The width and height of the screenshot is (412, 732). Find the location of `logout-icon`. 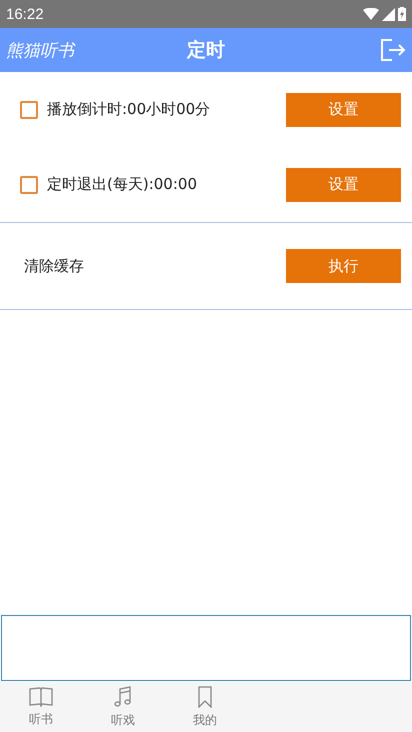

logout-icon is located at coordinates (393, 50).